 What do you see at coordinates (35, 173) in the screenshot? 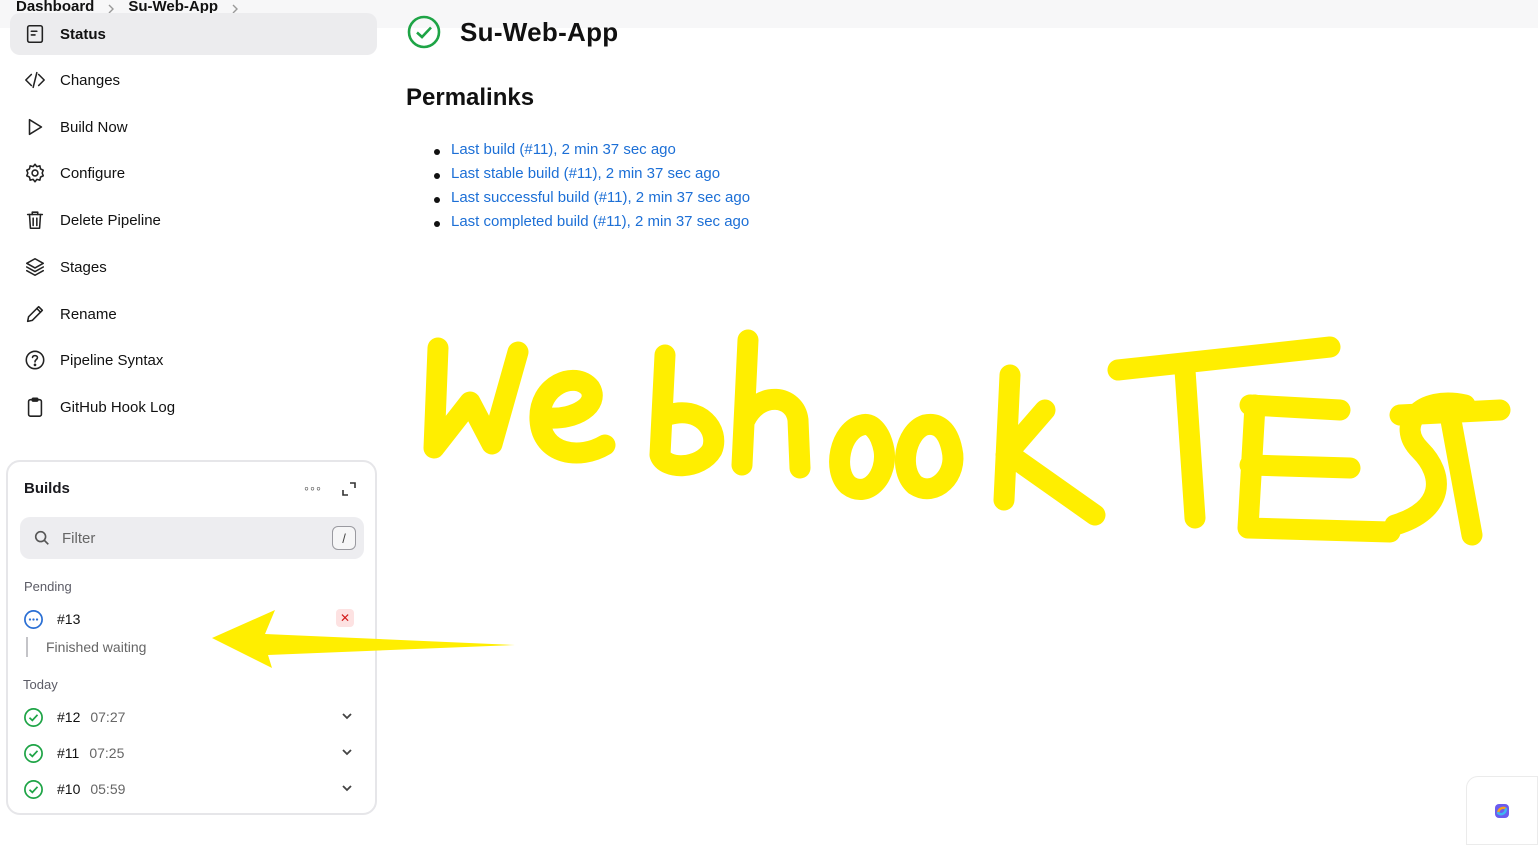
I see `gear-icon` at bounding box center [35, 173].